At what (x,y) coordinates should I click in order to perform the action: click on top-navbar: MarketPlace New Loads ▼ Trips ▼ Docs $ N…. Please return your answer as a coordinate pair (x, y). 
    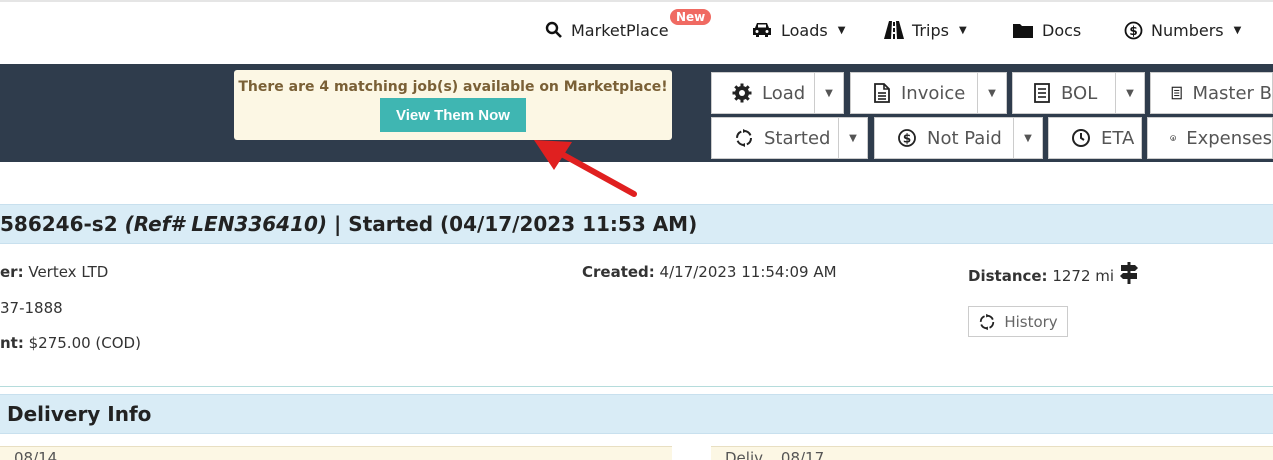
    Looking at the image, I should click on (636, 32).